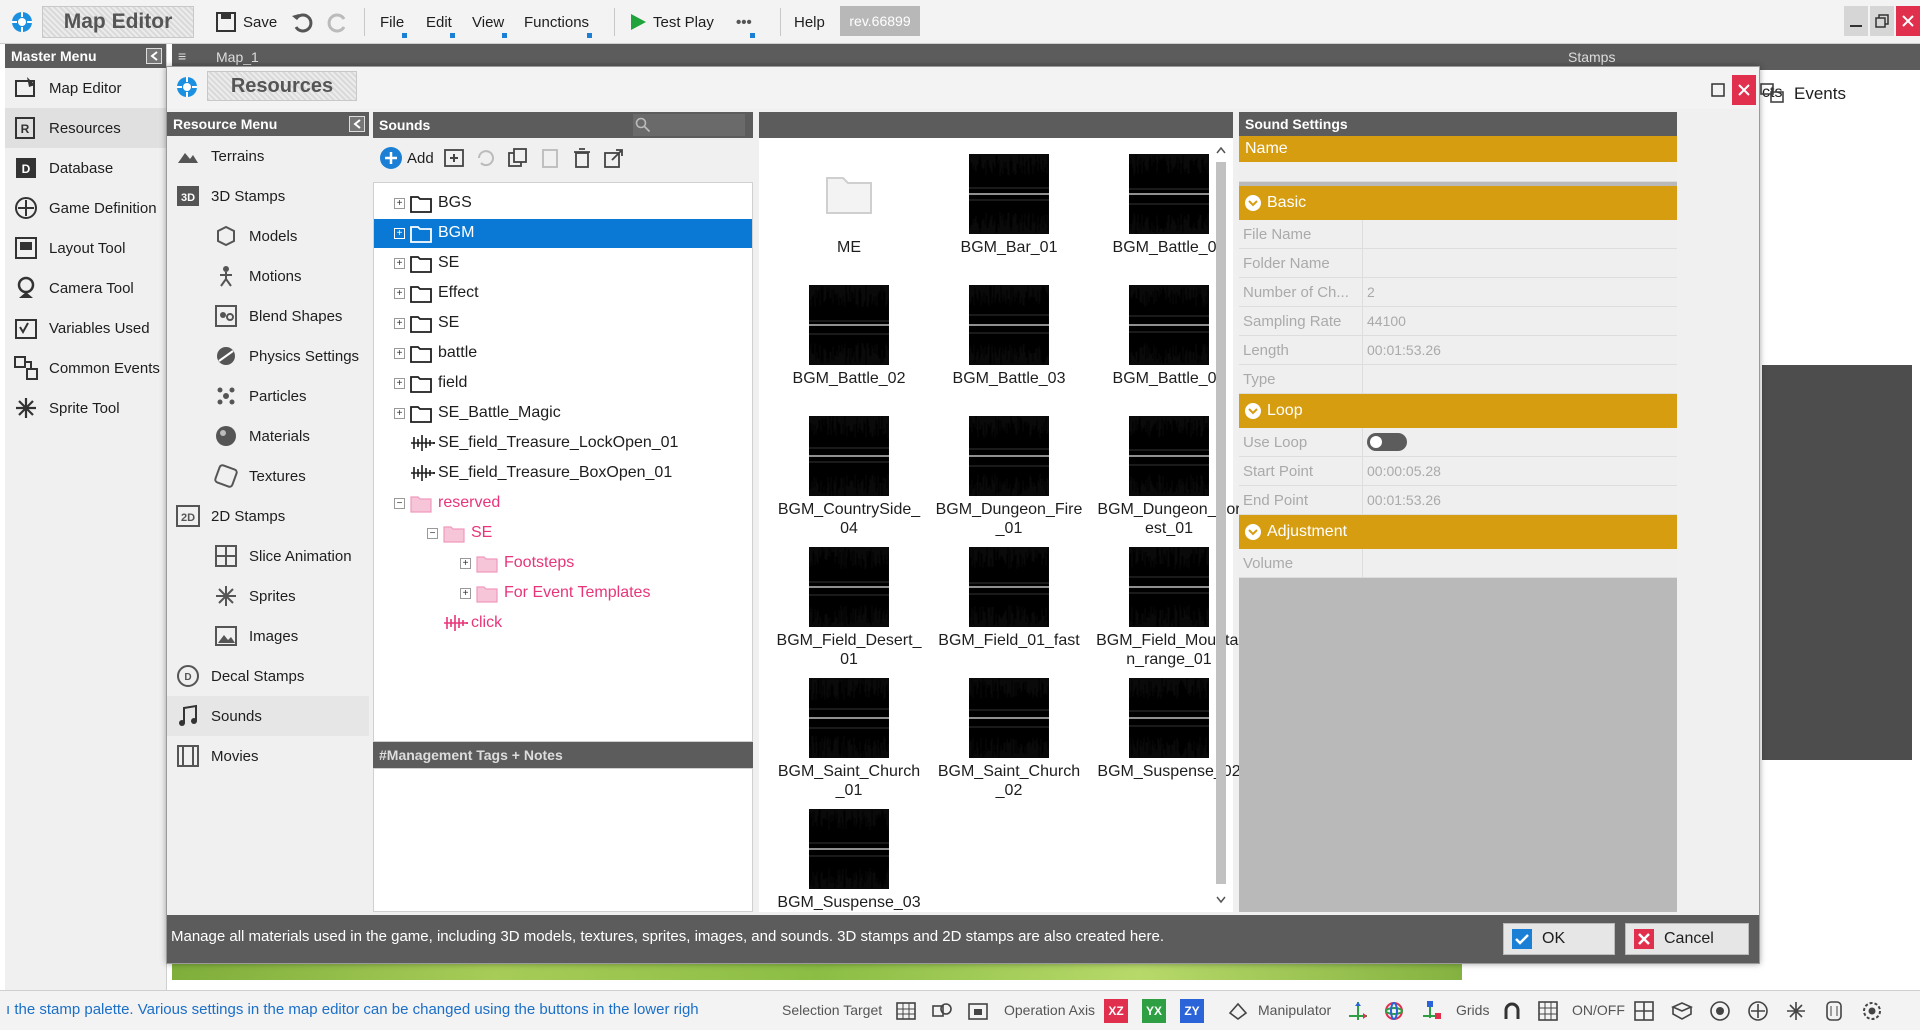 The height and width of the screenshot is (1030, 1920). What do you see at coordinates (1856, 21) in the screenshot?
I see `minimize-button` at bounding box center [1856, 21].